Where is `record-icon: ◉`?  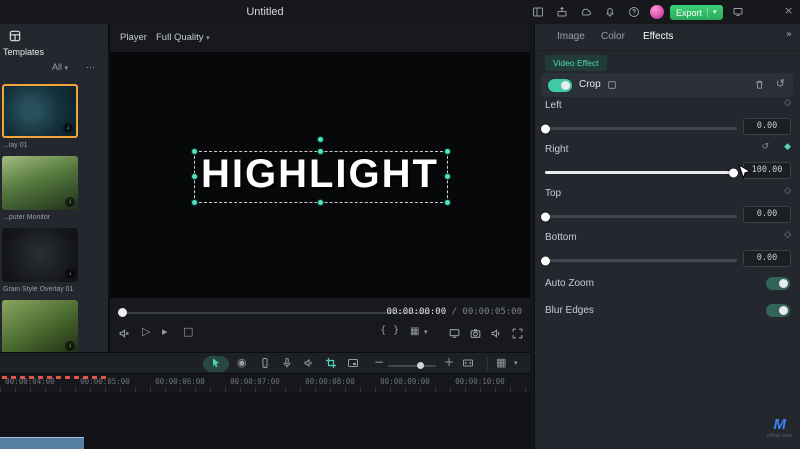 record-icon: ◉ is located at coordinates (242, 362).